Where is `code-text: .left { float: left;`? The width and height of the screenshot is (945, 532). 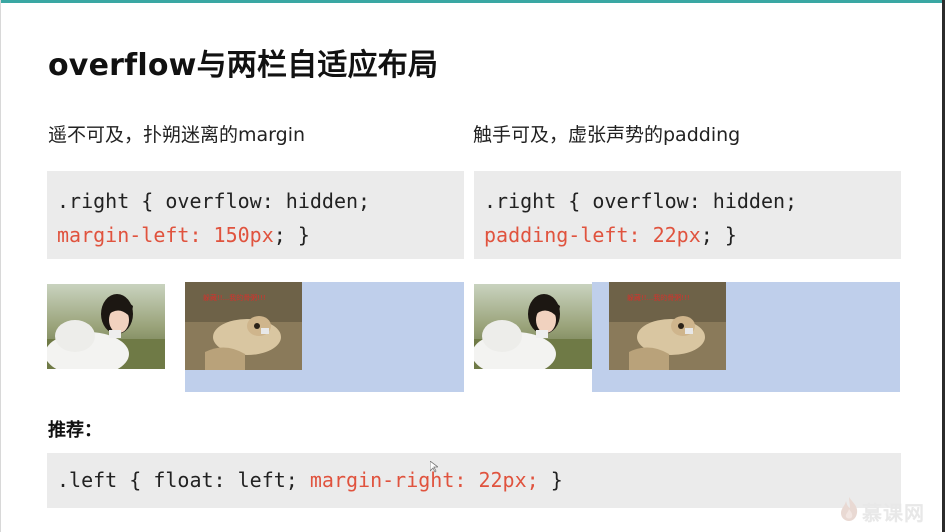 code-text: .left { float: left; is located at coordinates (183, 480).